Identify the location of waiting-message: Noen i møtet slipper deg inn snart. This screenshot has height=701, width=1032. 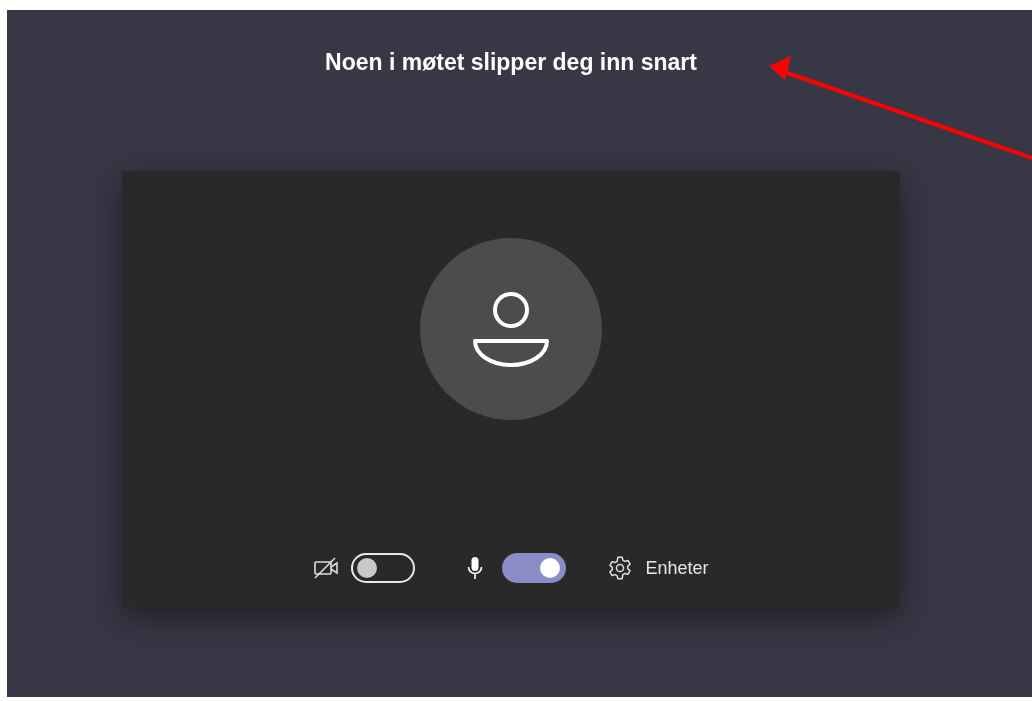
(511, 62).